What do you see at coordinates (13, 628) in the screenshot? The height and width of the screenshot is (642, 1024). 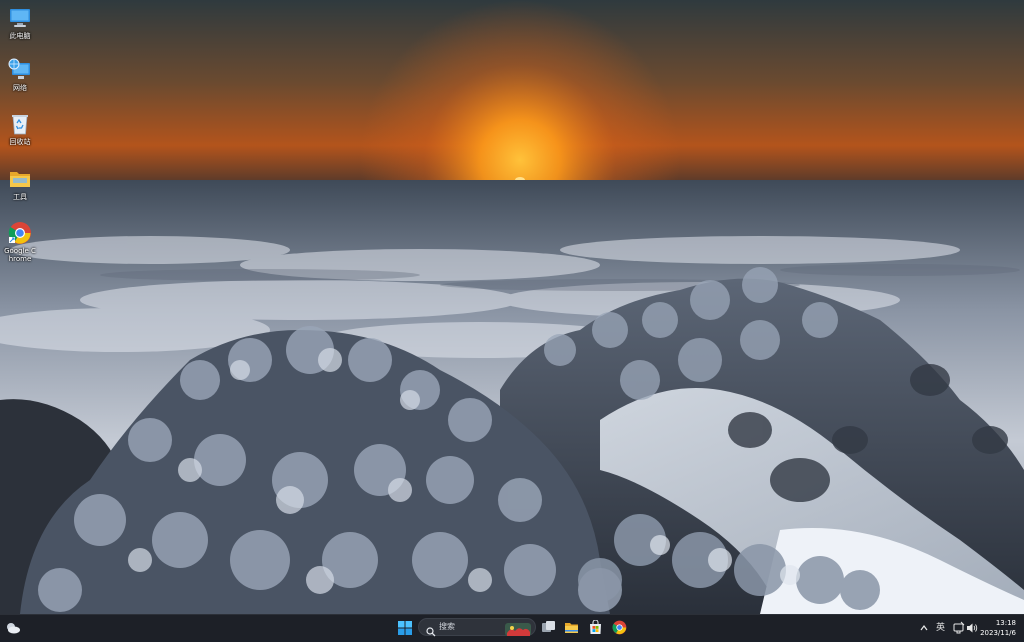 I see `weather-widget-icon` at bounding box center [13, 628].